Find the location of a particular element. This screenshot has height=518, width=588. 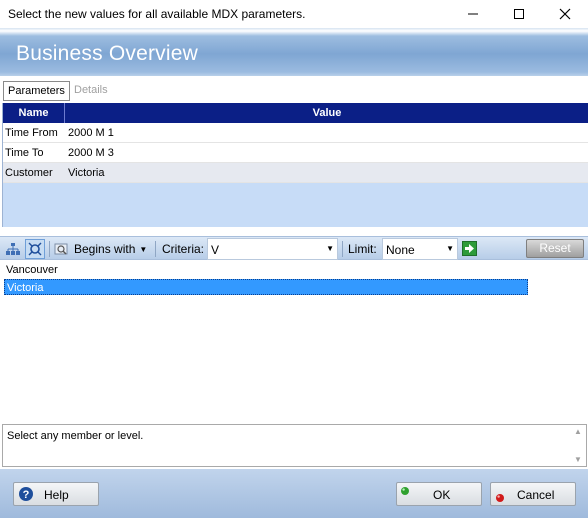

limit-value: None is located at coordinates (400, 250).